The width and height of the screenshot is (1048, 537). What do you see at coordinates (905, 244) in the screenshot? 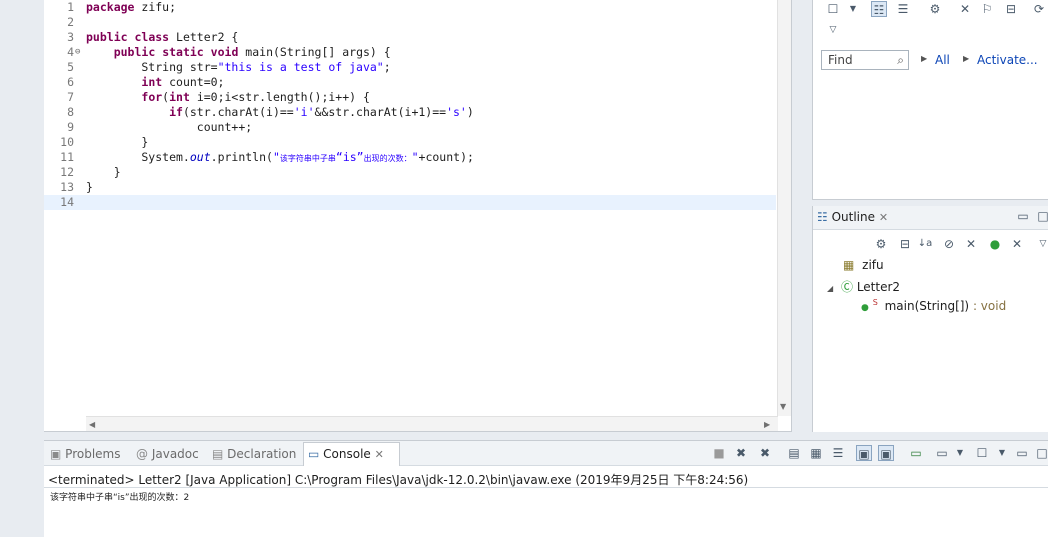
I see `collapse-icon: ⊟` at bounding box center [905, 244].